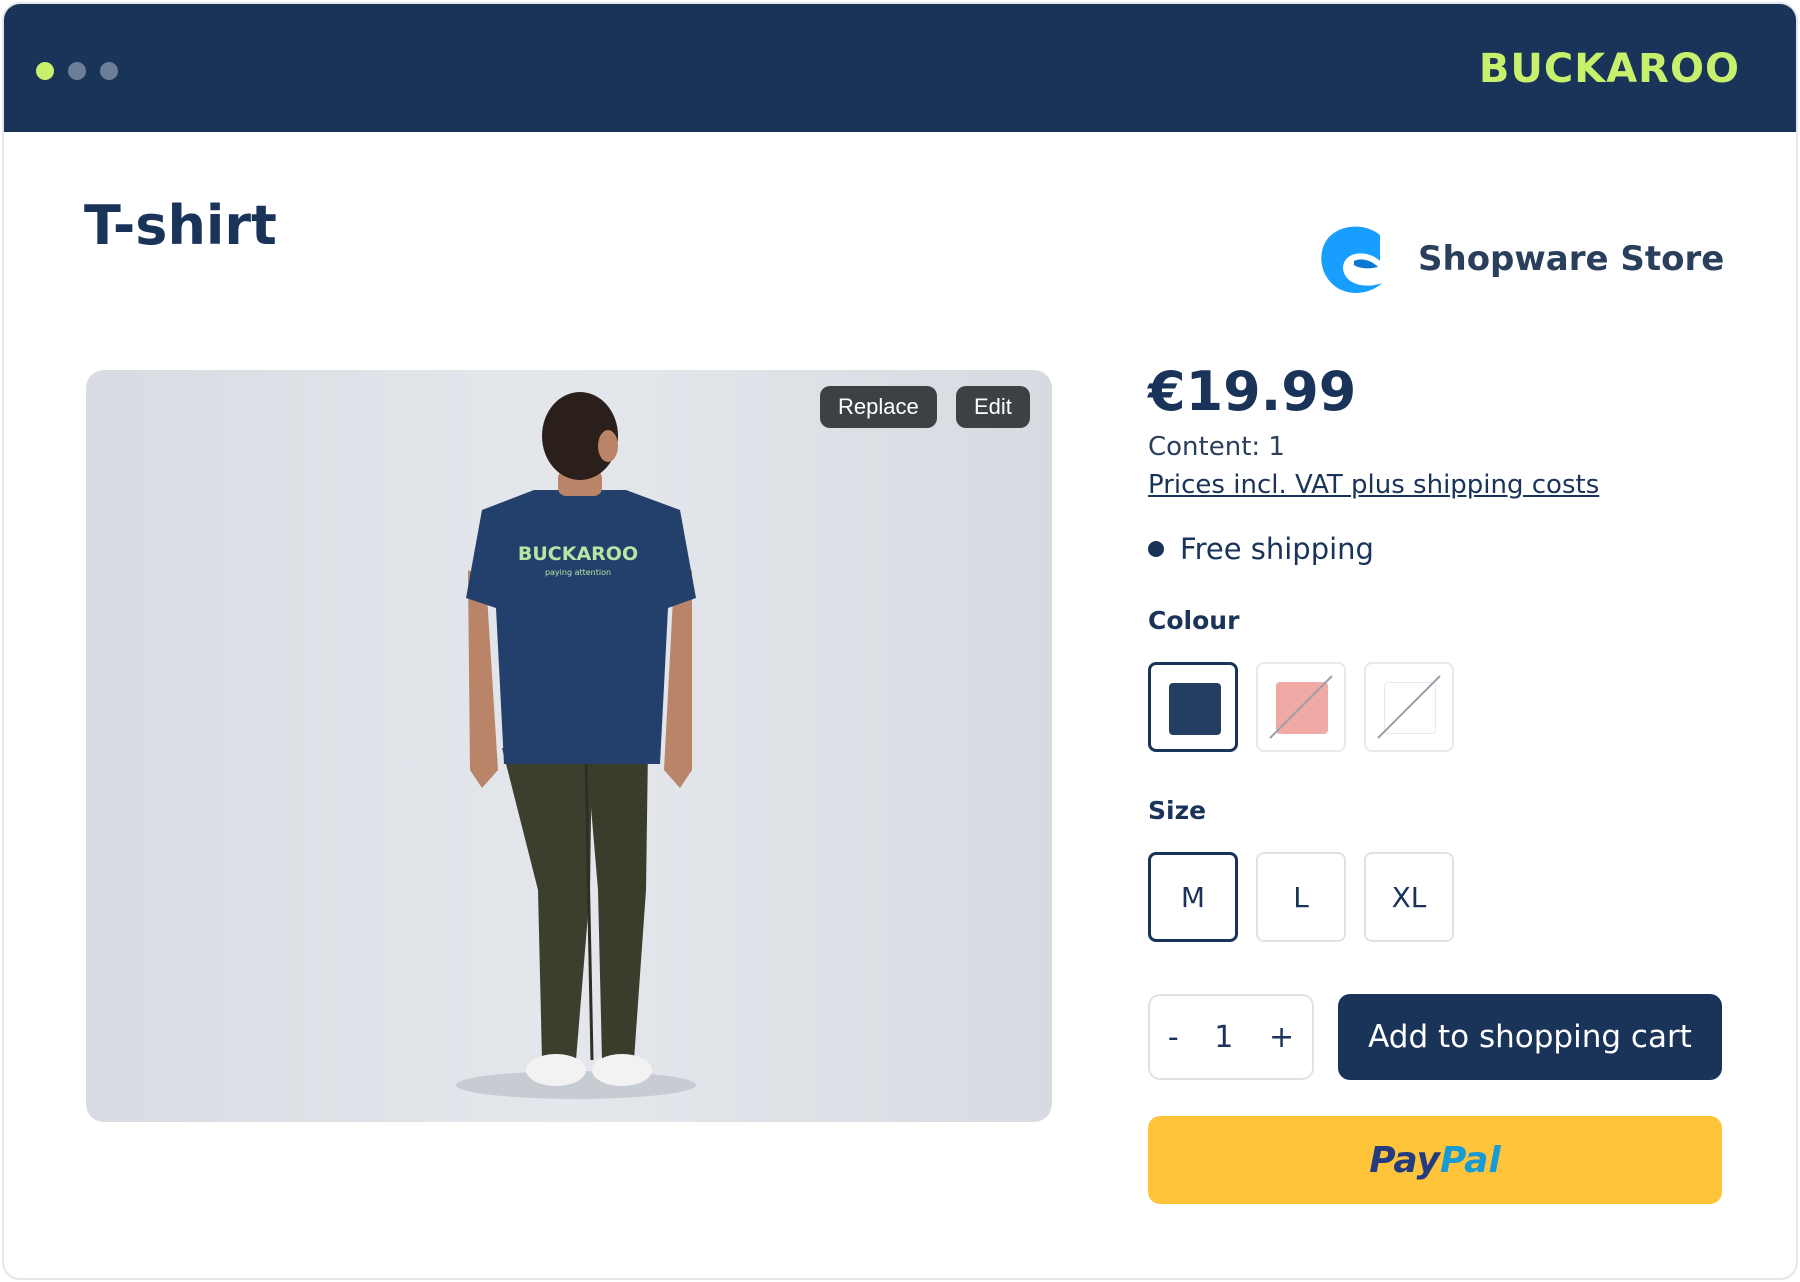 Image resolution: width=1800 pixels, height=1282 pixels. Describe the element at coordinates (993, 407) in the screenshot. I see `edit-image-button: Edit` at that location.